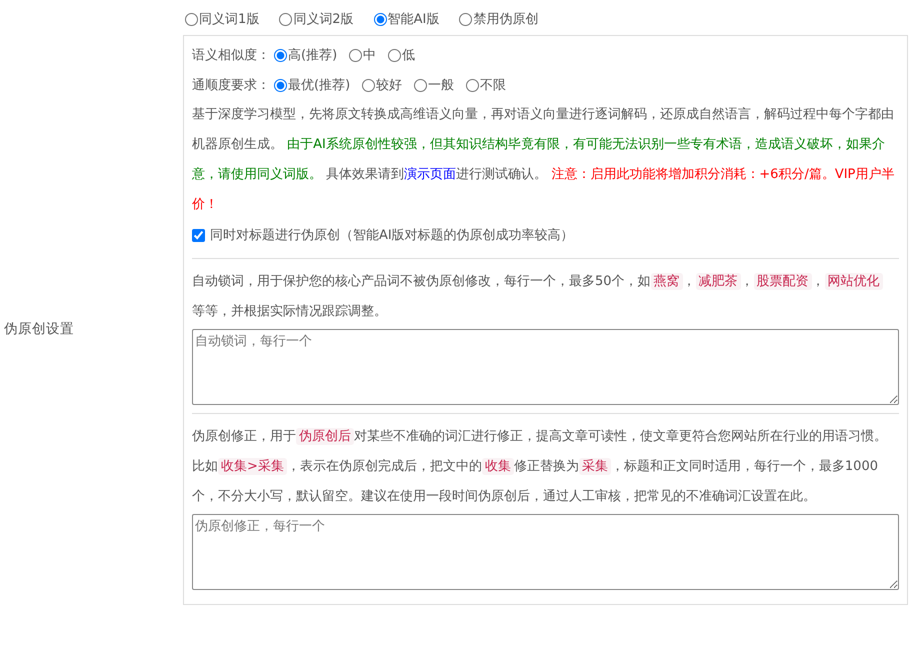 Image resolution: width=911 pixels, height=658 pixels. What do you see at coordinates (545, 297) in the screenshot?
I see `description-text: 自动锁词，用于保护您的核心产品词不被伪原创修改，每行一个，最多50个，如 燕窝 ， 减肥茶 ， 股票配资 ， 网站优化 等等，并根据实际情况跟踪调整。` at bounding box center [545, 297].